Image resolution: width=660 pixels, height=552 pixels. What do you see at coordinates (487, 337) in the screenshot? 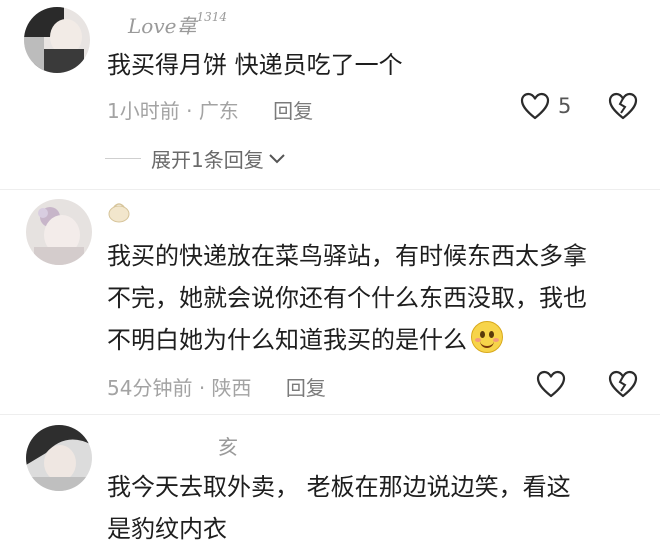
I see `smiling-face-emoji` at bounding box center [487, 337].